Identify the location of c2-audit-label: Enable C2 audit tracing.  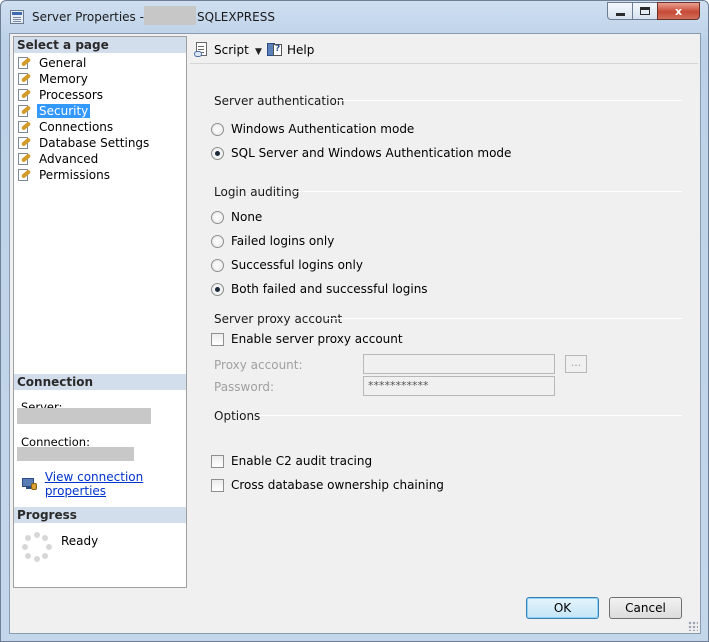
(302, 461).